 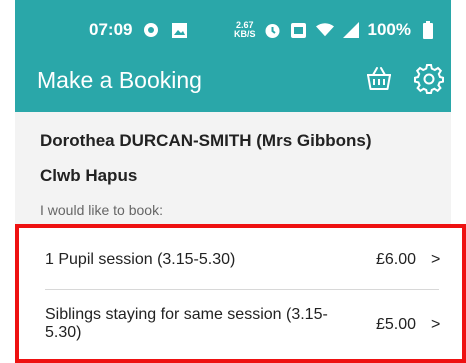 What do you see at coordinates (179, 30) in the screenshot?
I see `image-icon` at bounding box center [179, 30].